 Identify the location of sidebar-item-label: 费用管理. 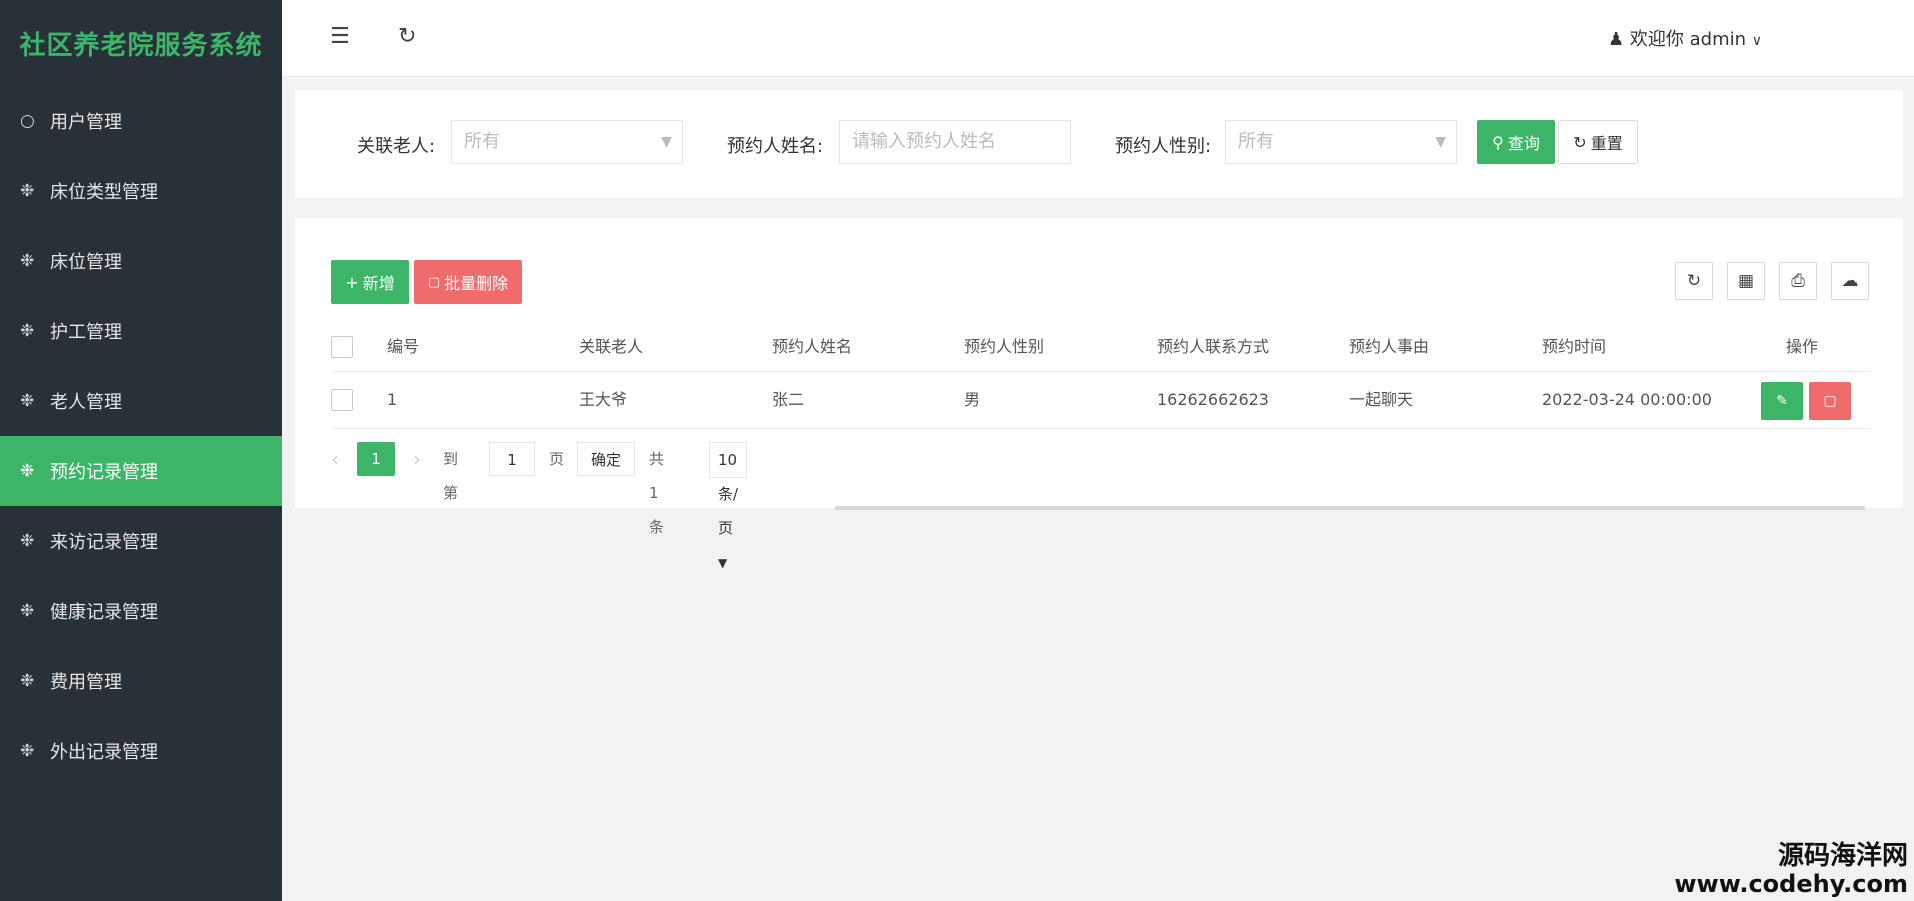
(86, 682).